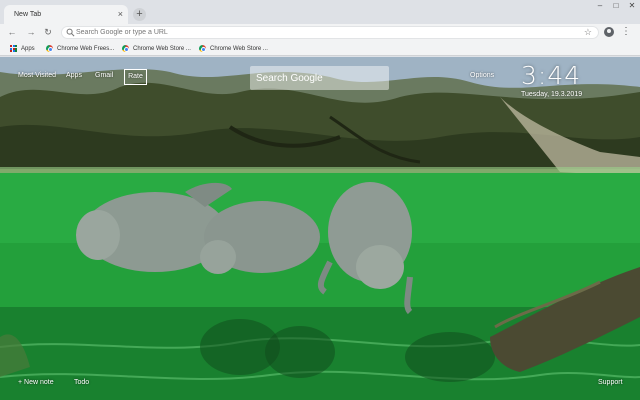 The image size is (640, 400). Describe the element at coordinates (36, 382) in the screenshot. I see `new-note-button: + New note` at that location.